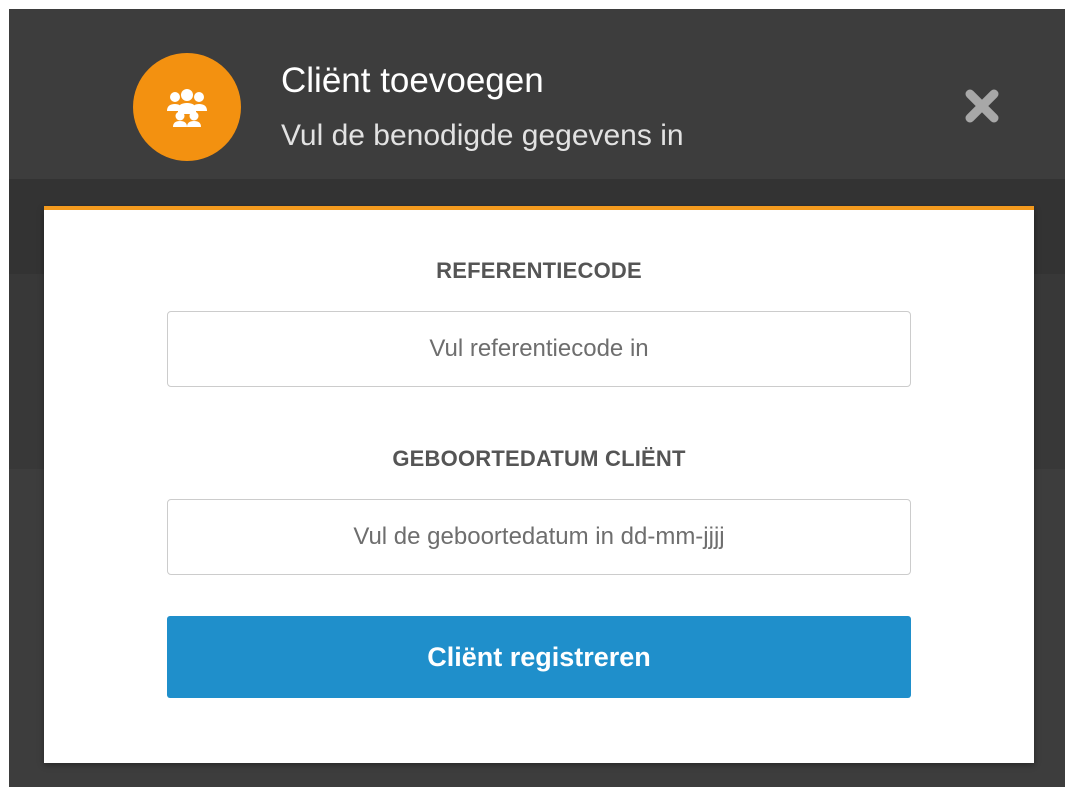 This screenshot has width=1065, height=787. I want to click on birthdate-label: GEBOORTEDATUM CLIËNT, so click(539, 458).